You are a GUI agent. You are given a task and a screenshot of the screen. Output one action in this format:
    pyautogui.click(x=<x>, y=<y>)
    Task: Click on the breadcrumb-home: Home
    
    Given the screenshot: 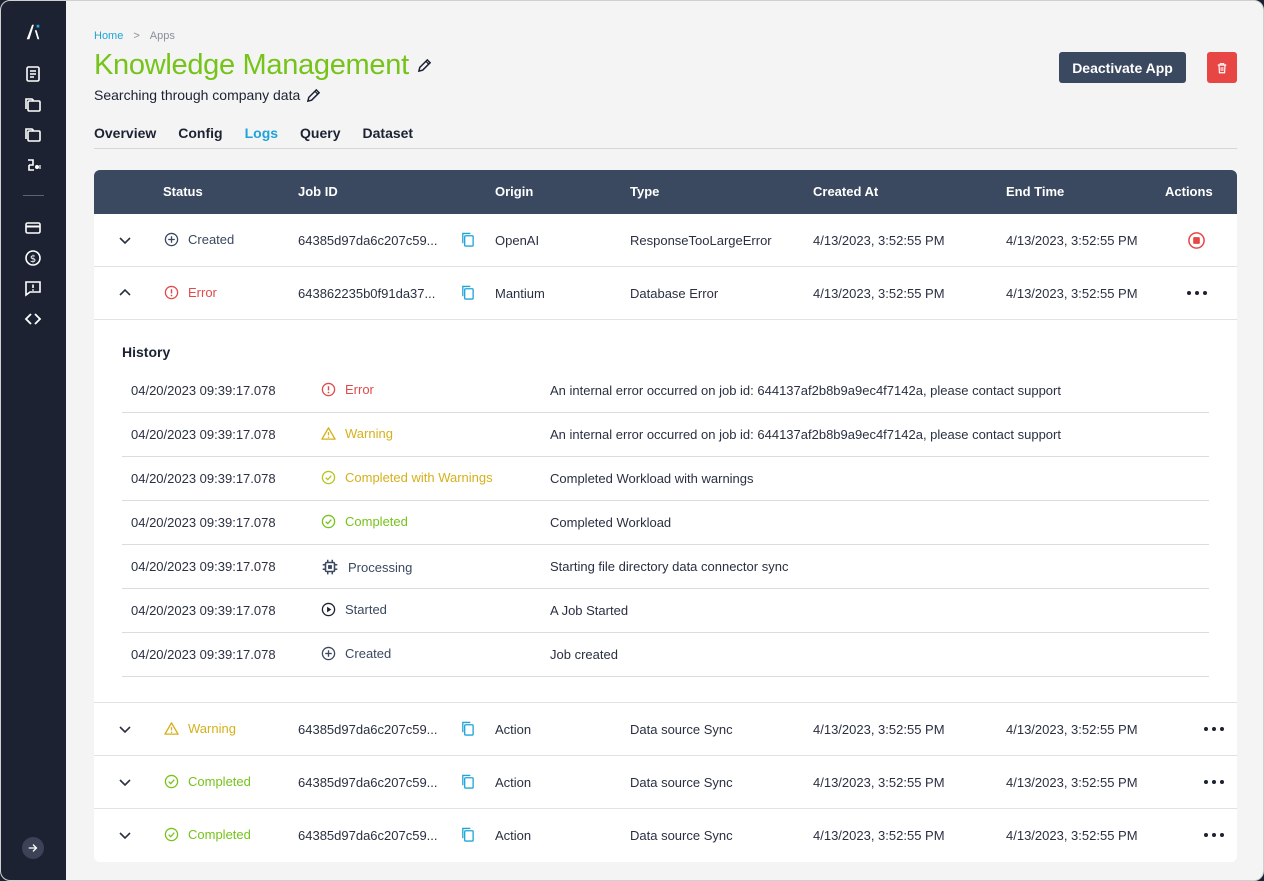 What is the action you would take?
    pyautogui.click(x=108, y=36)
    